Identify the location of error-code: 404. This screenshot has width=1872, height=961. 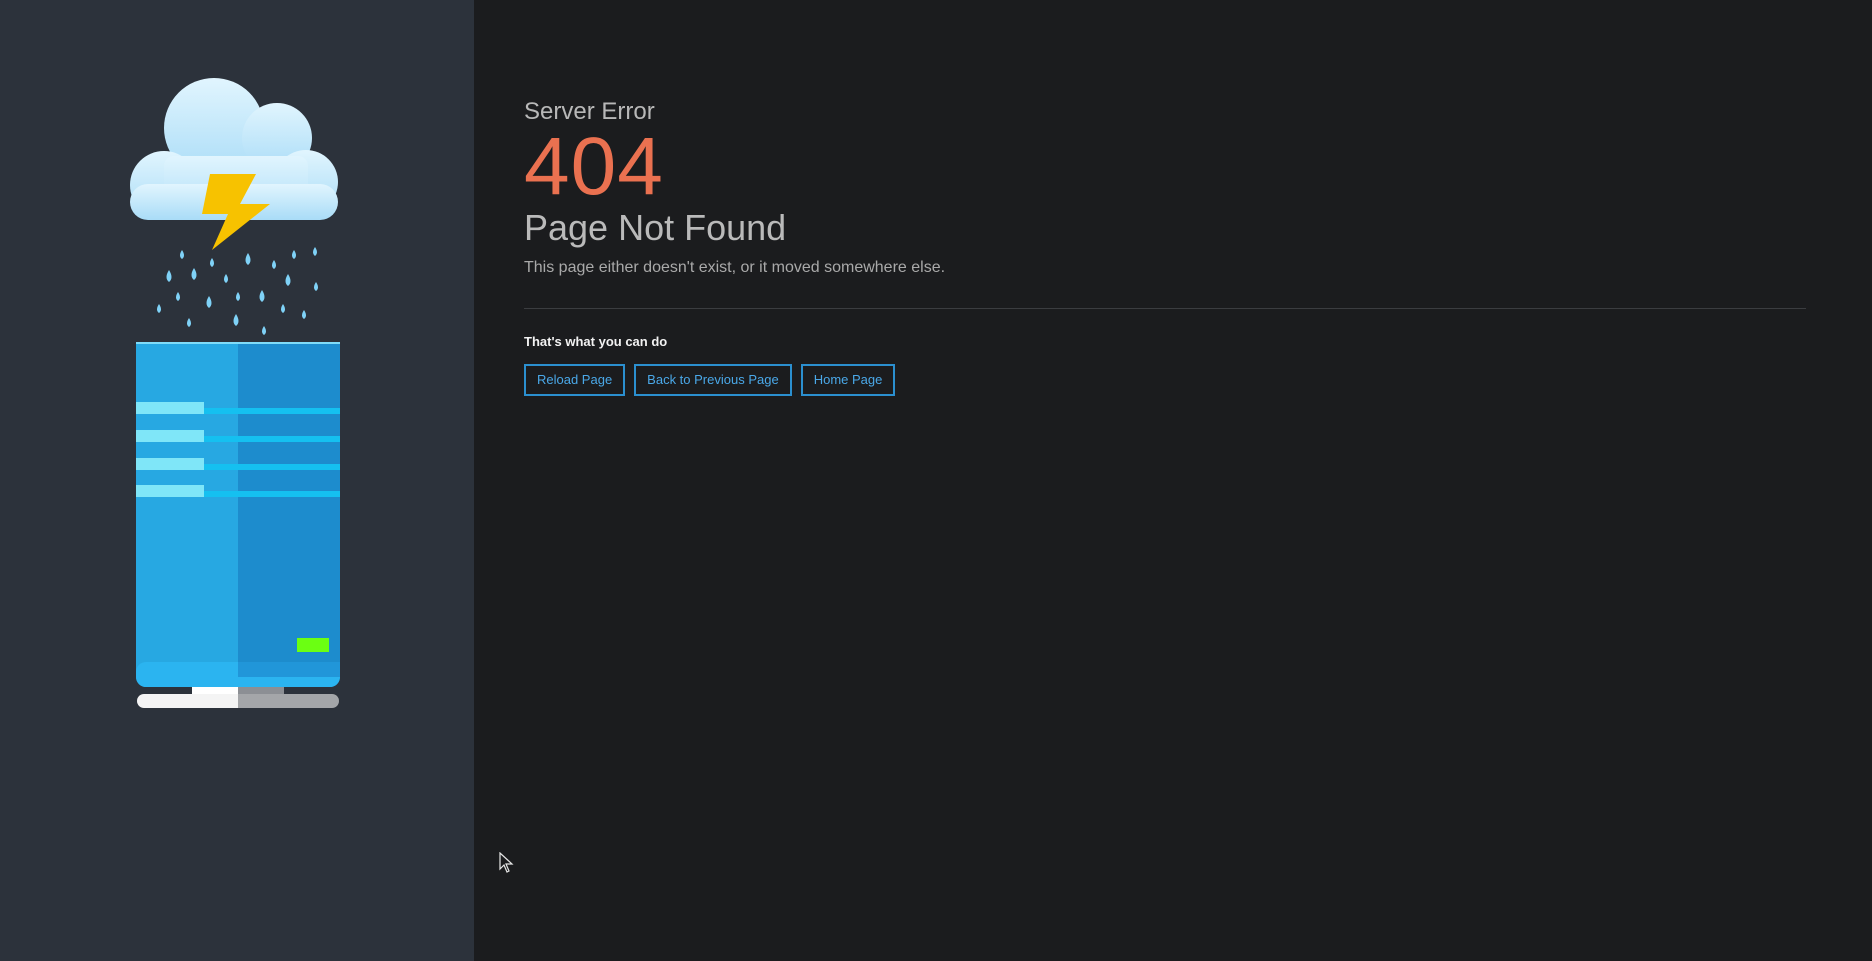
(594, 166).